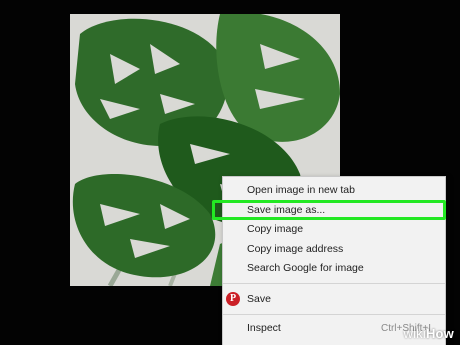 The image size is (460, 345). I want to click on menu-item-search-google-for-image: Search Google for image, so click(334, 269).